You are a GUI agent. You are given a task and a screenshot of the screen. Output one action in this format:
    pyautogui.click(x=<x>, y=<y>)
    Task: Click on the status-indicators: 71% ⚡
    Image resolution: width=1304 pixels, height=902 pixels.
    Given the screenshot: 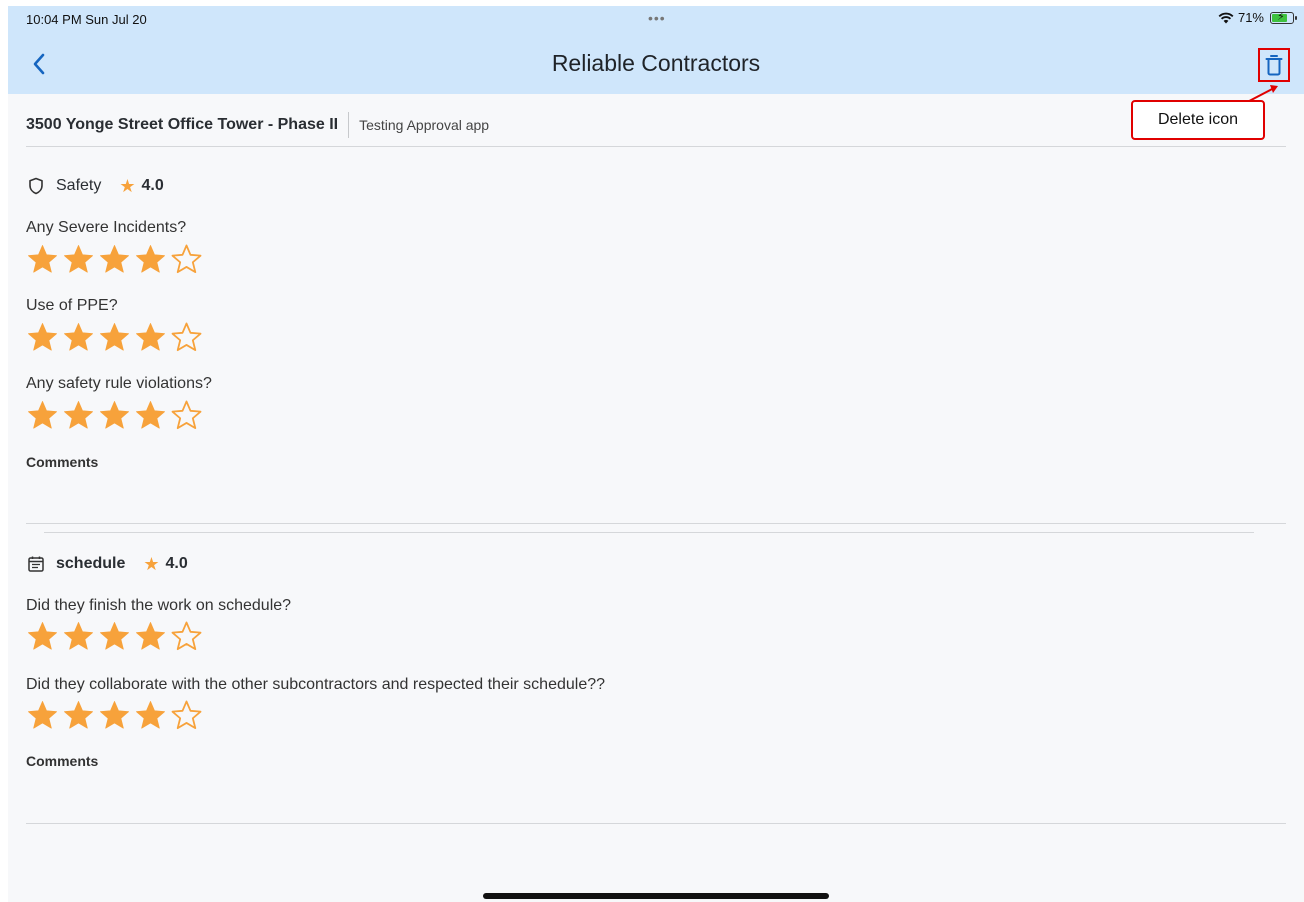 What is the action you would take?
    pyautogui.click(x=1257, y=17)
    